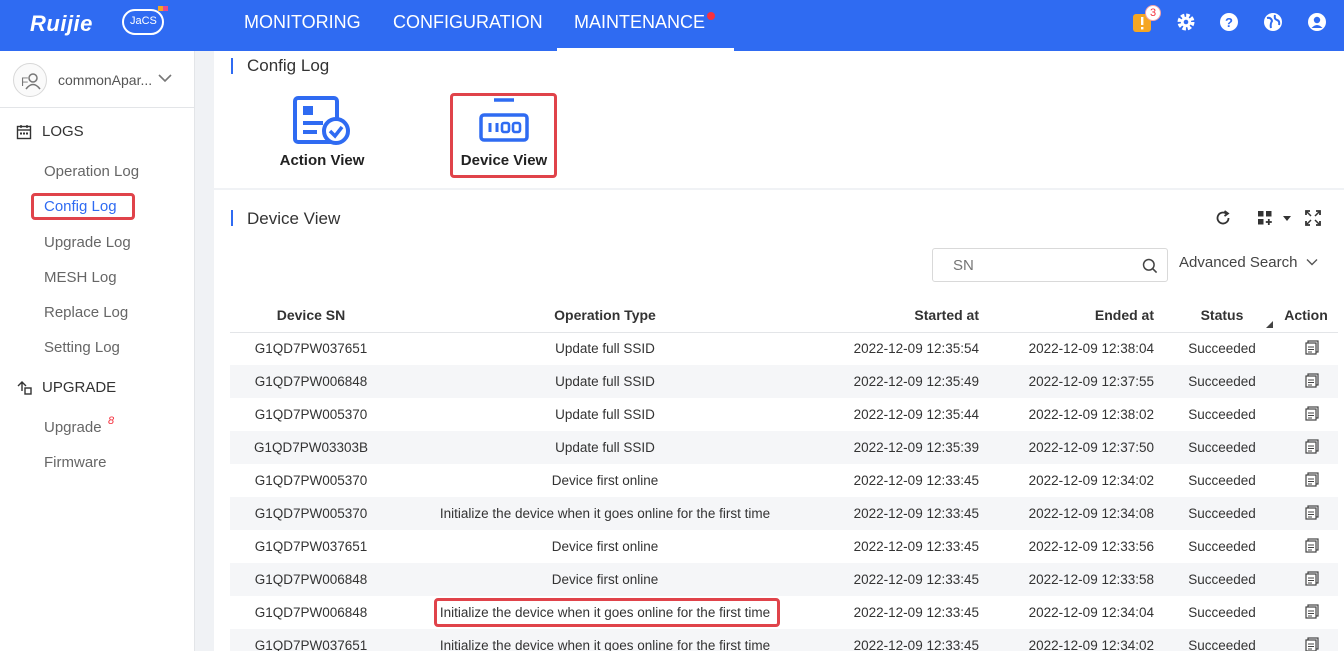 The height and width of the screenshot is (651, 1344). I want to click on cell-ended-at: 2022-12-09 12:38:02, so click(1091, 414).